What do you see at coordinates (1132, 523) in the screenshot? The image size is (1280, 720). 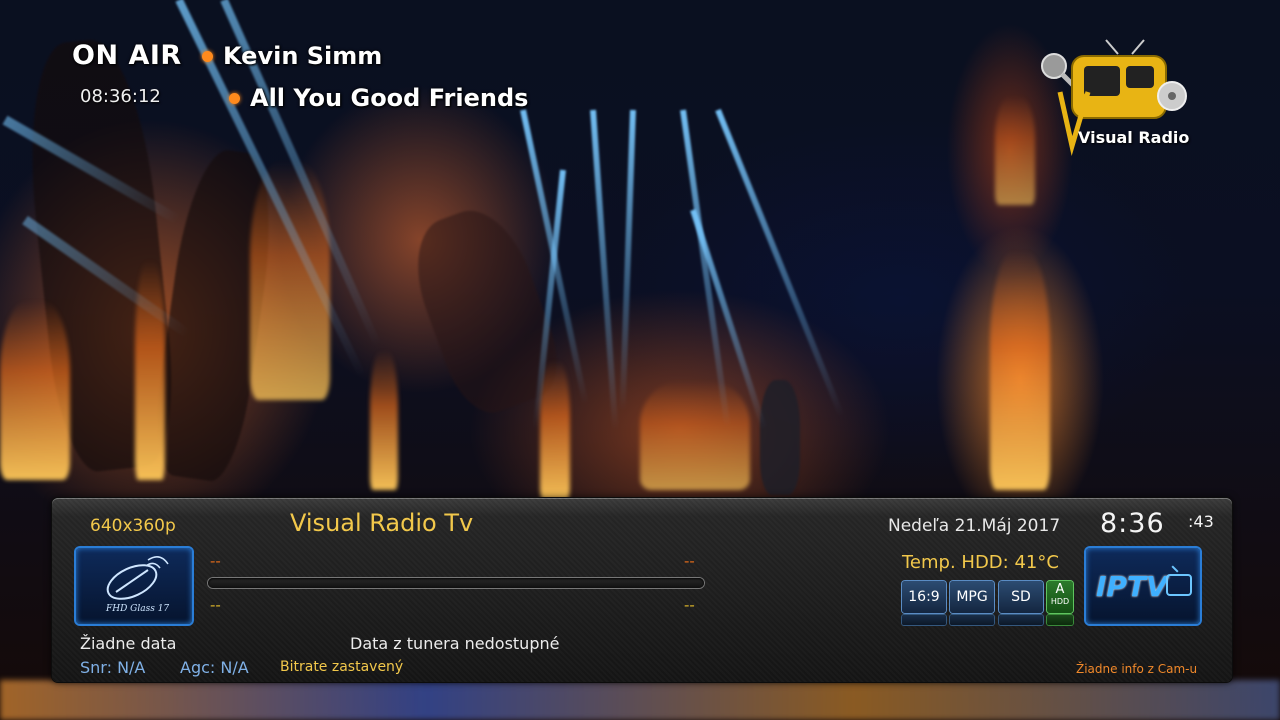 I see `clock-time: 8:36` at bounding box center [1132, 523].